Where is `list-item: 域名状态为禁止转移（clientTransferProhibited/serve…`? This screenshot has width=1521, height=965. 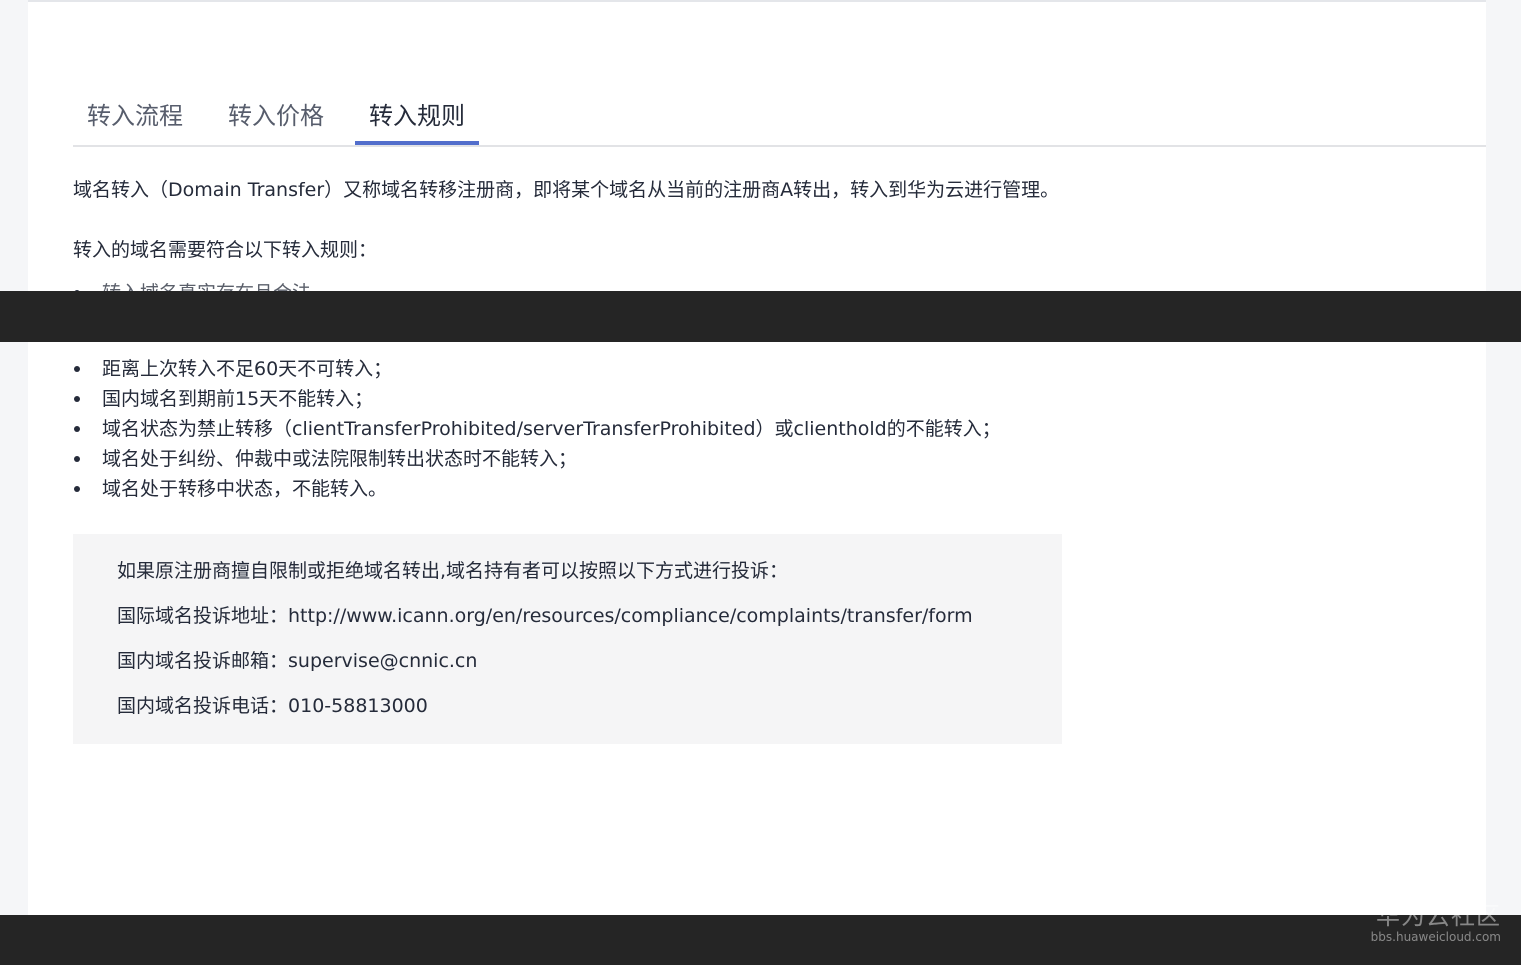
list-item: 域名状态为禁止转移（clientTransferProhibited/serve… is located at coordinates (537, 429).